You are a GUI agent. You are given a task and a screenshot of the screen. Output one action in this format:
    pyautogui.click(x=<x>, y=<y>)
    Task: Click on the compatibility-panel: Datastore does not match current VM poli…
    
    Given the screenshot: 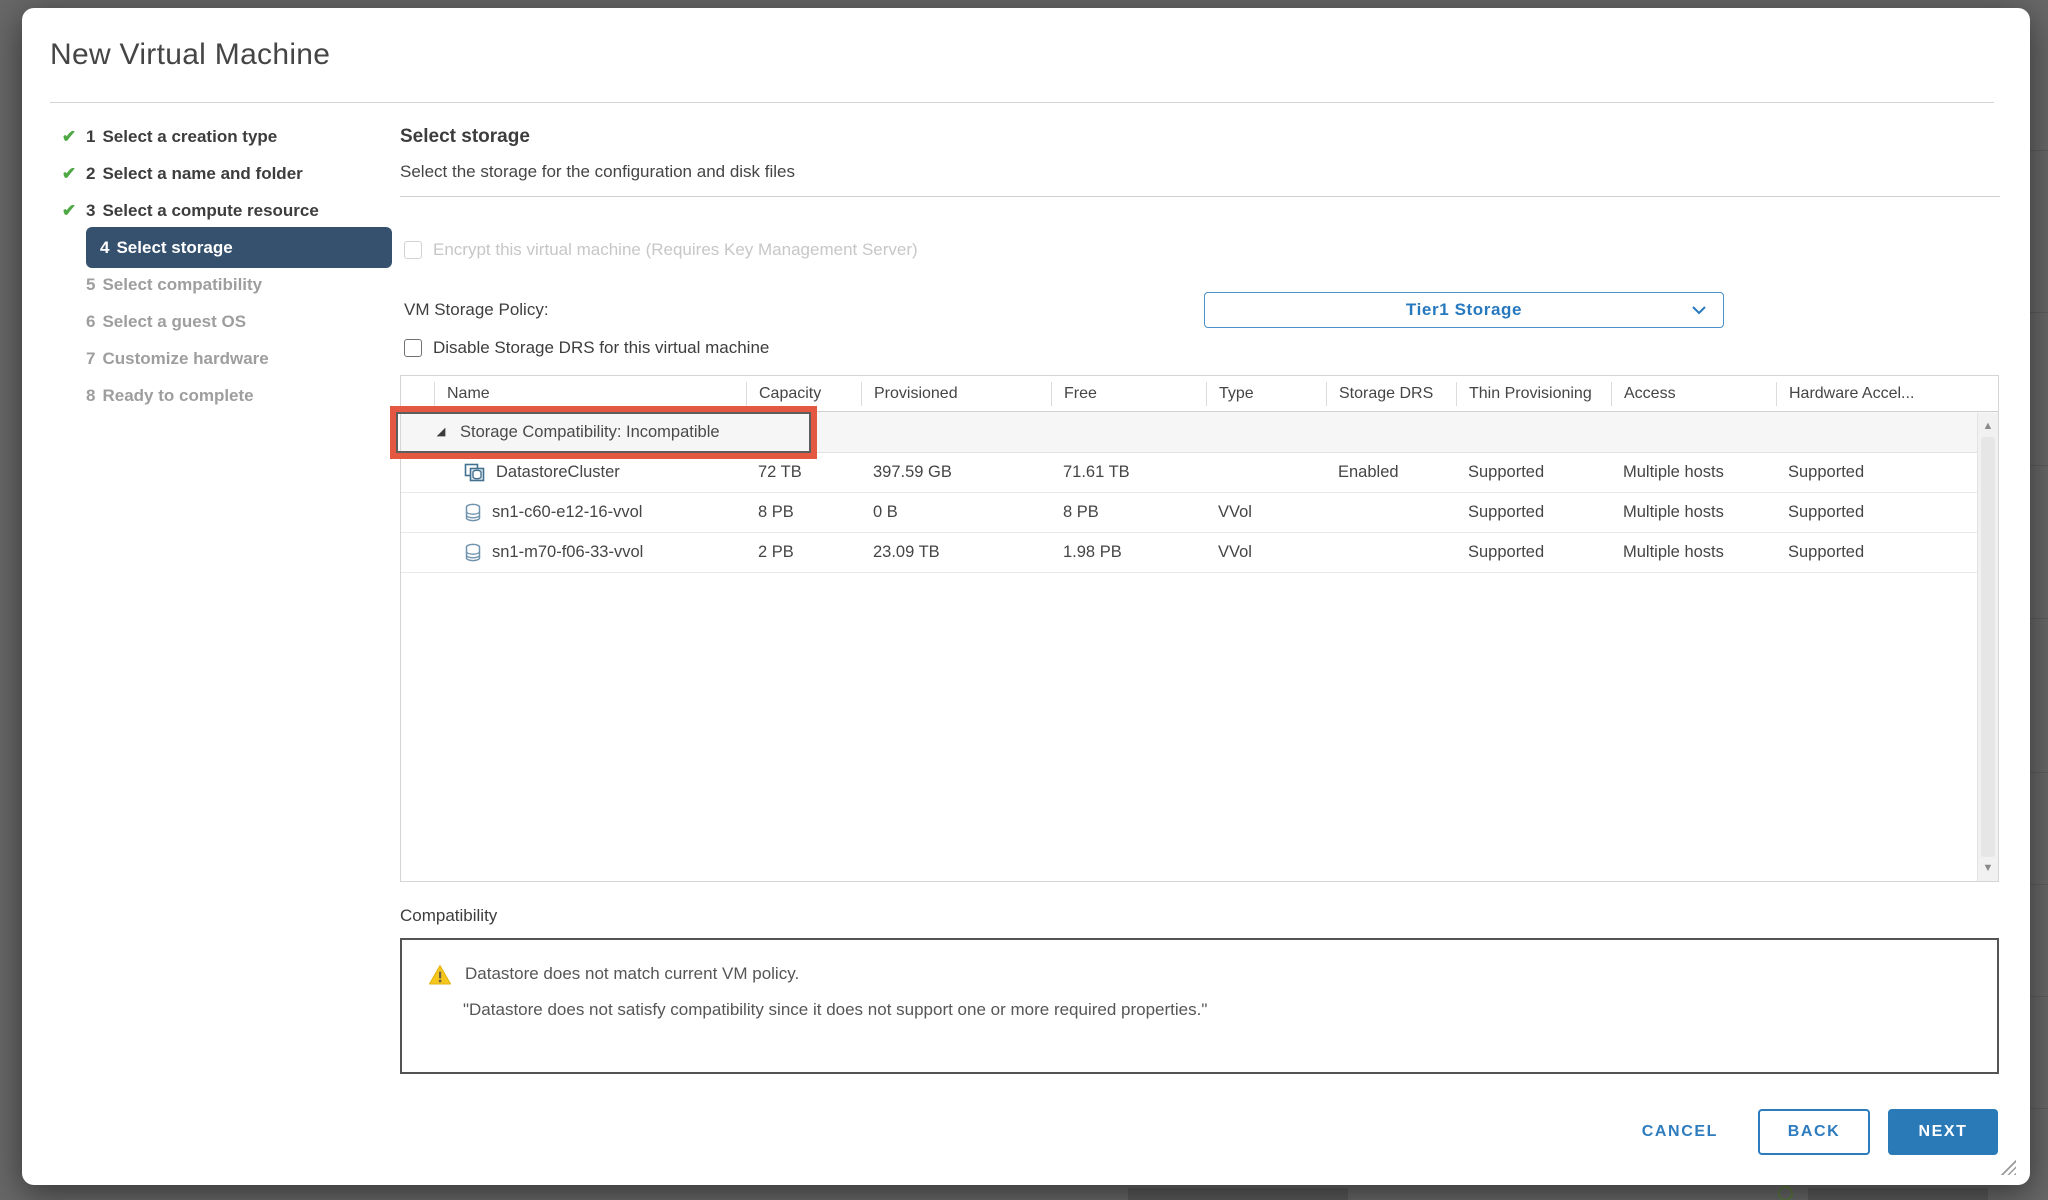 What is the action you would take?
    pyautogui.click(x=1199, y=1006)
    